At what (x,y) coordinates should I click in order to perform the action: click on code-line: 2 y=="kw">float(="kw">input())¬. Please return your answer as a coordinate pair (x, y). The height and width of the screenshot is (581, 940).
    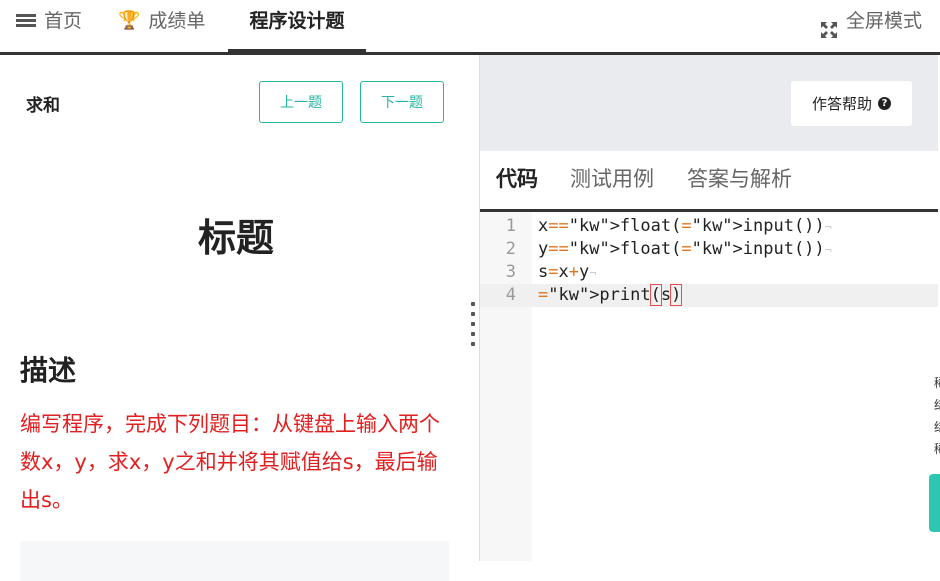
    Looking at the image, I should click on (709, 249).